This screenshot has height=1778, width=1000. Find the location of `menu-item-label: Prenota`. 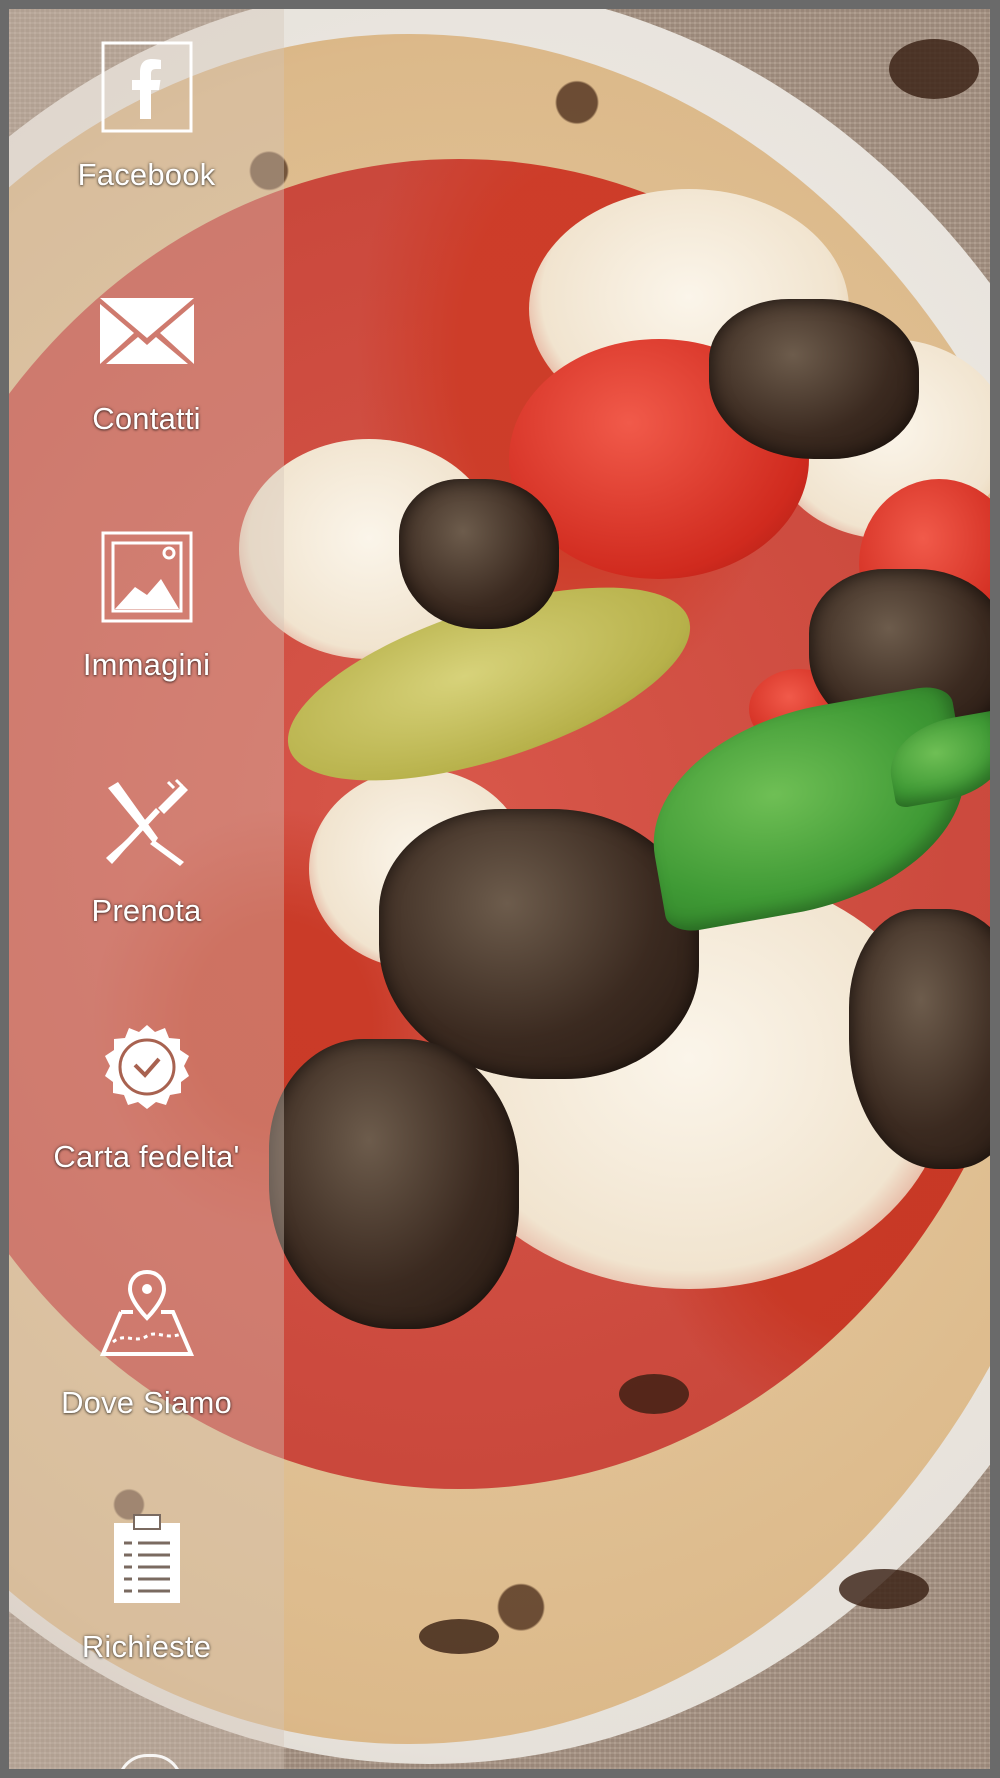

menu-item-label: Prenota is located at coordinates (146, 910).